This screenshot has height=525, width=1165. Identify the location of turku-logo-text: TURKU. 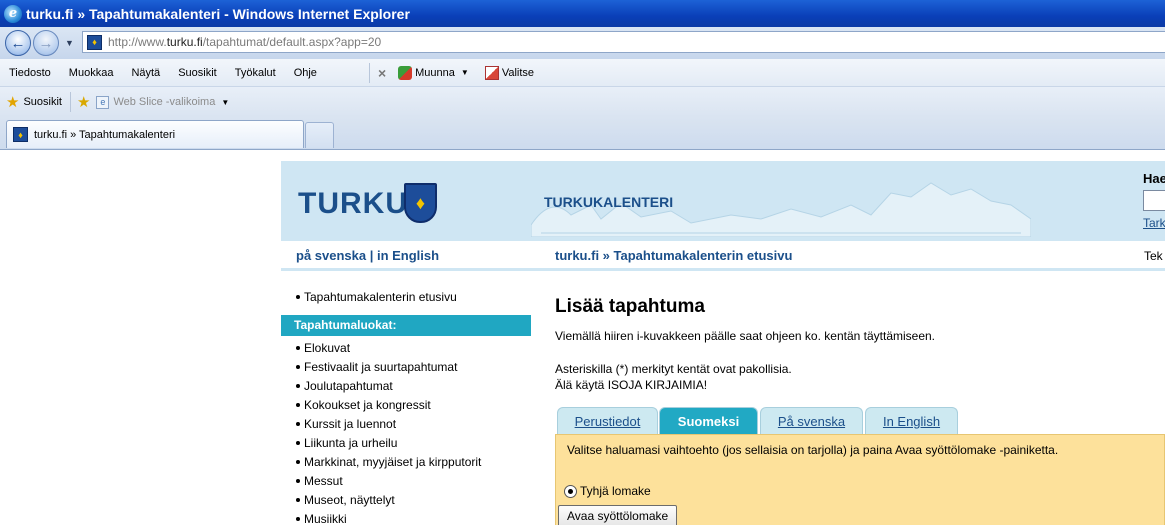
(353, 204).